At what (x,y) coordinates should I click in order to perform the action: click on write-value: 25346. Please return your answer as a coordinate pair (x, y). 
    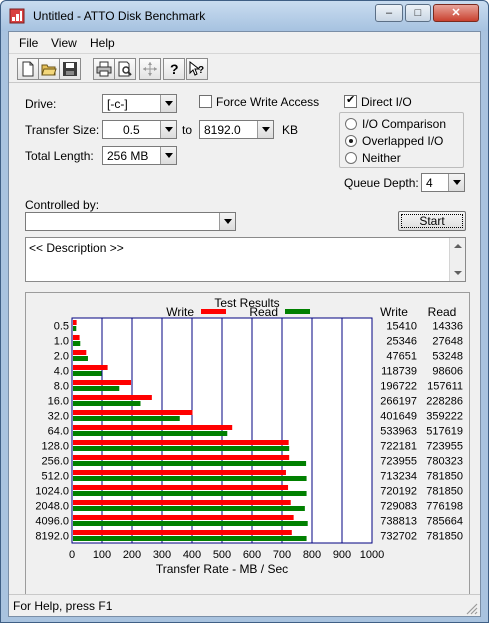
    Looking at the image, I should click on (401, 342).